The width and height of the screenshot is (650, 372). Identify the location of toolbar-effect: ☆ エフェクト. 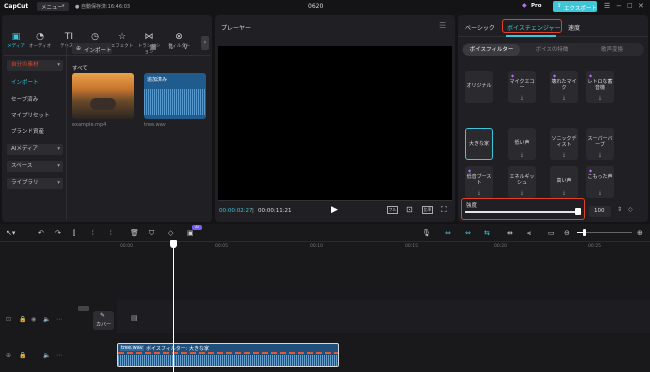
(122, 43).